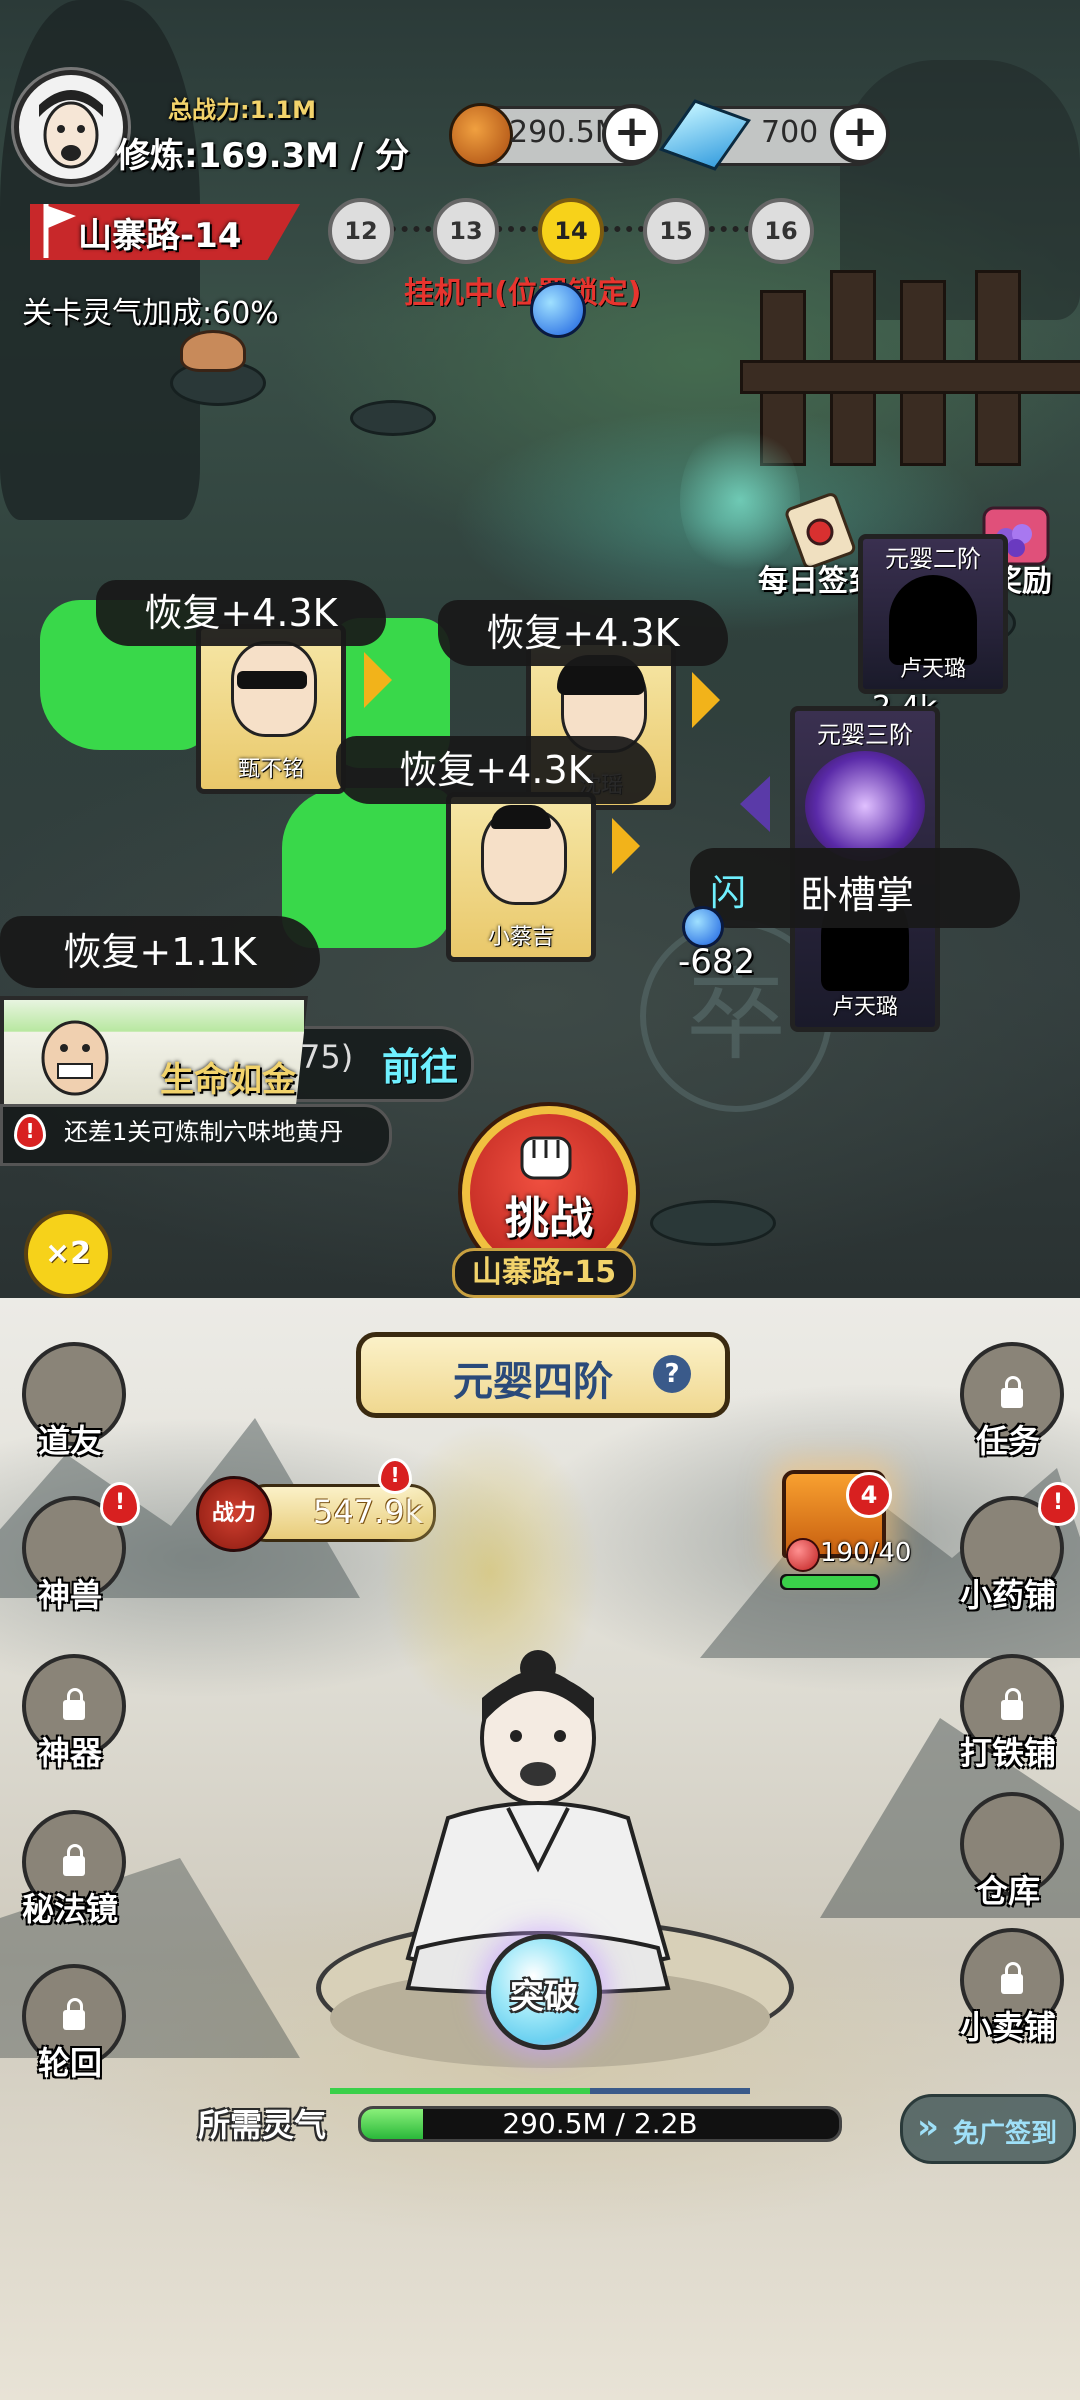 The height and width of the screenshot is (2400, 1080). What do you see at coordinates (521, 877) in the screenshot?
I see `ally-card-xiaocaiji: 小蔡吉` at bounding box center [521, 877].